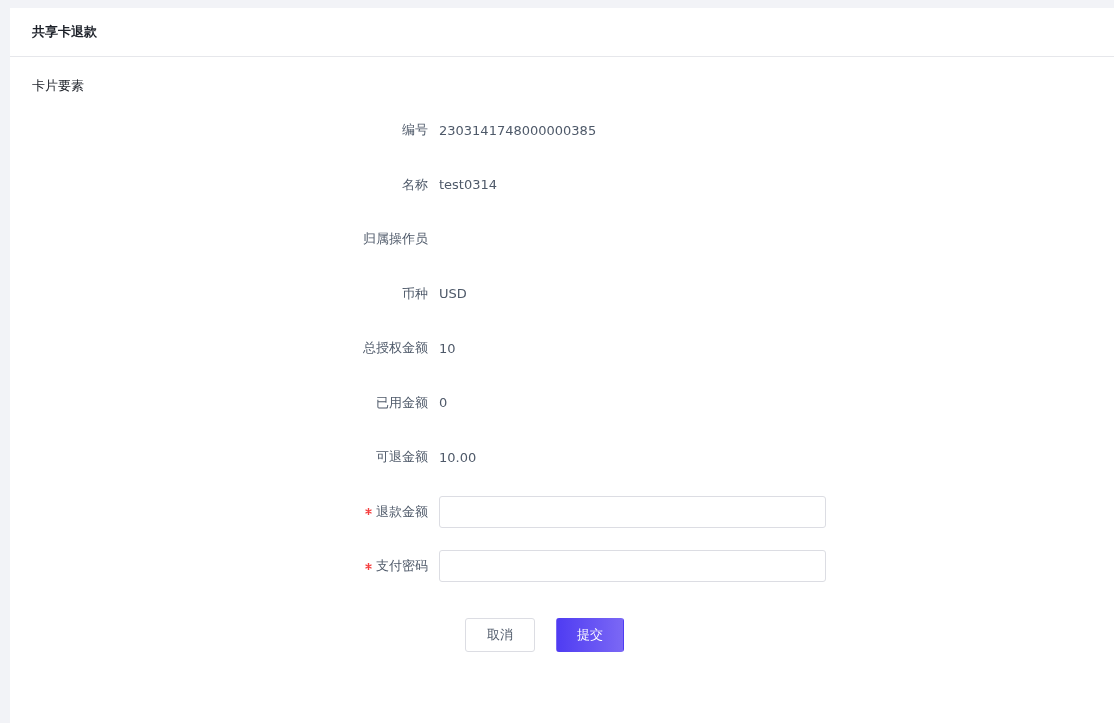 This screenshot has height=723, width=1114. I want to click on submit-button: 提交, so click(590, 634).